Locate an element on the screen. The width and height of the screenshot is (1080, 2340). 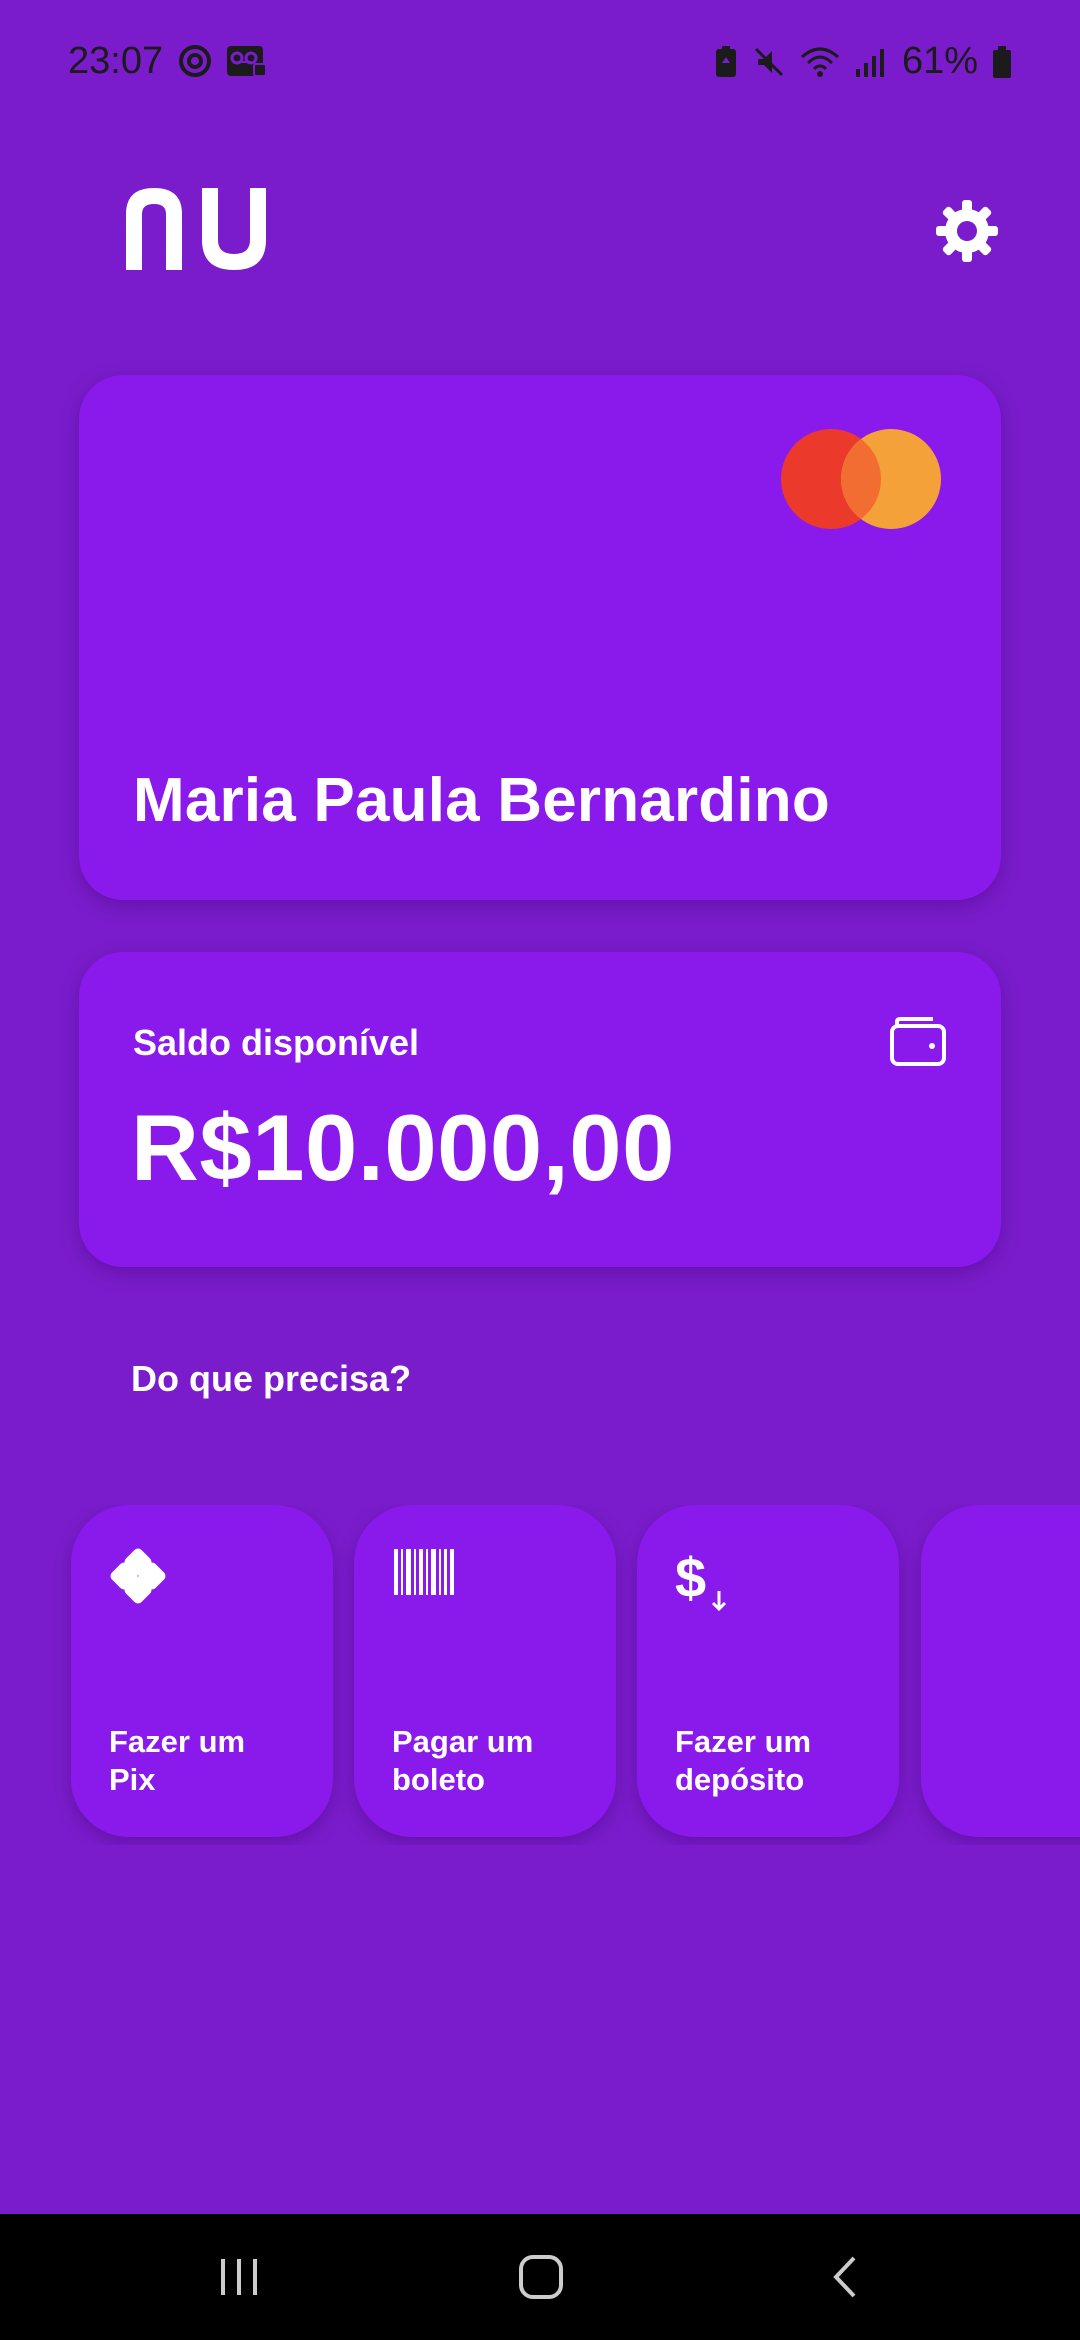
home-icon is located at coordinates (541, 2277).